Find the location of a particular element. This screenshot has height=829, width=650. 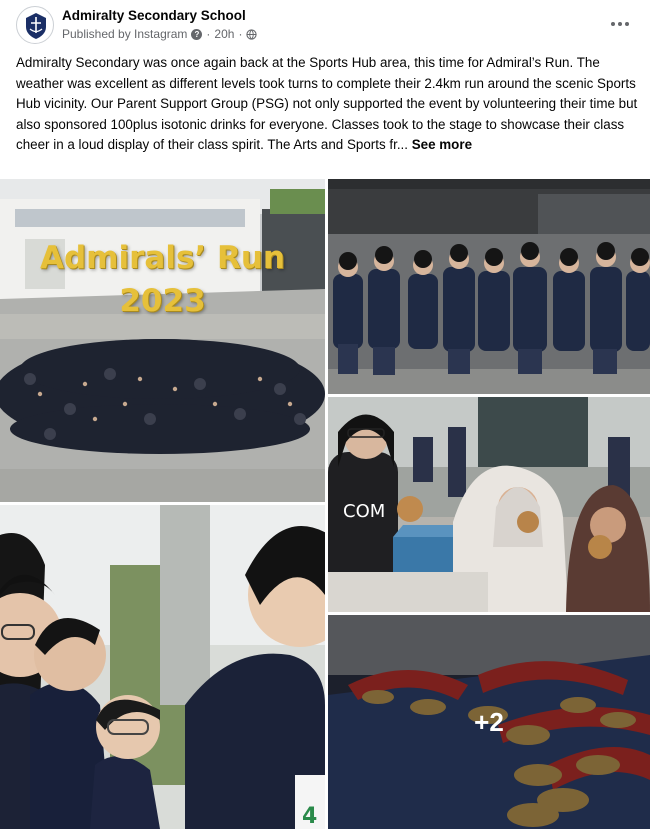

event-title-overlay: Admirals’ Run 2023 is located at coordinates (162, 280).